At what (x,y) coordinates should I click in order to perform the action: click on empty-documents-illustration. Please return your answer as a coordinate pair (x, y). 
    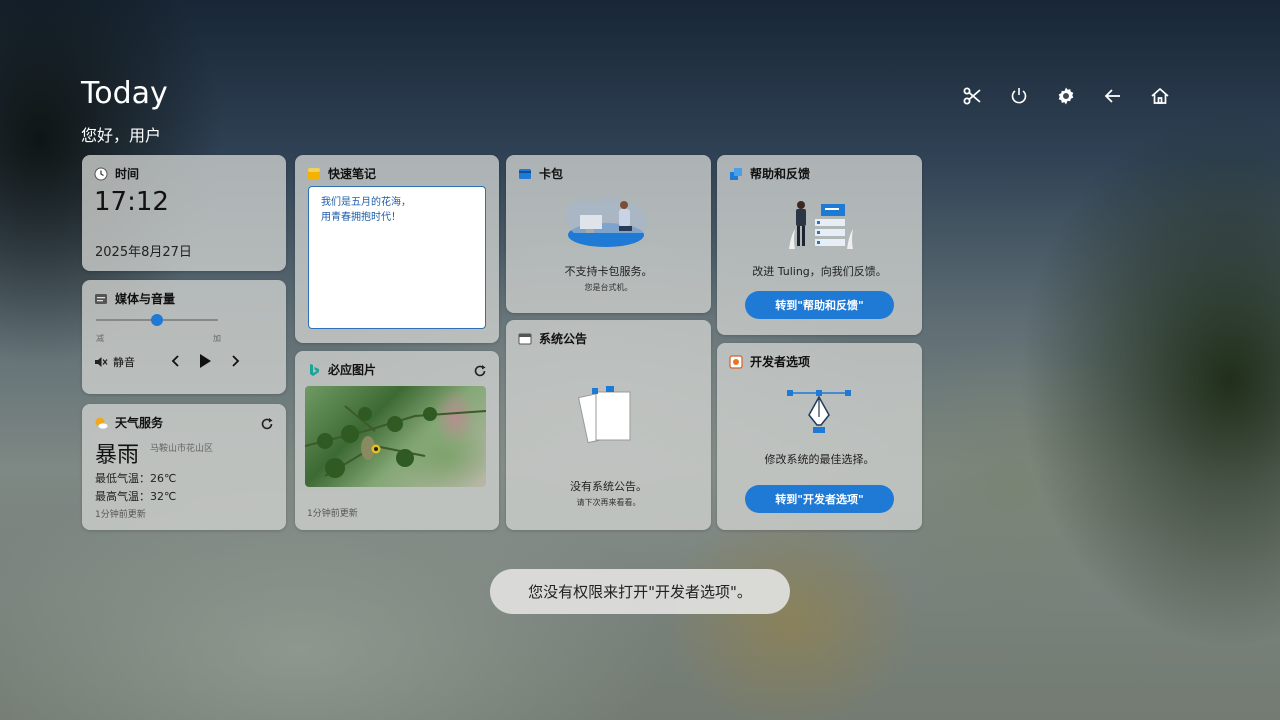
    Looking at the image, I should click on (604, 415).